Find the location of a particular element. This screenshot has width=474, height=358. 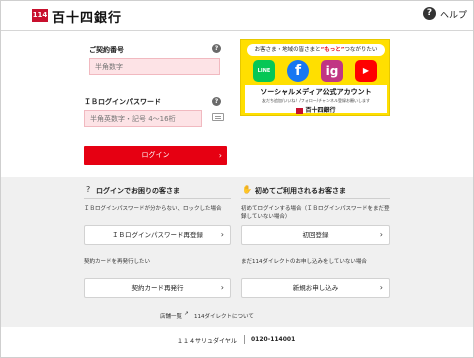

banner-tagline-end: つながりたい is located at coordinates (361, 50).